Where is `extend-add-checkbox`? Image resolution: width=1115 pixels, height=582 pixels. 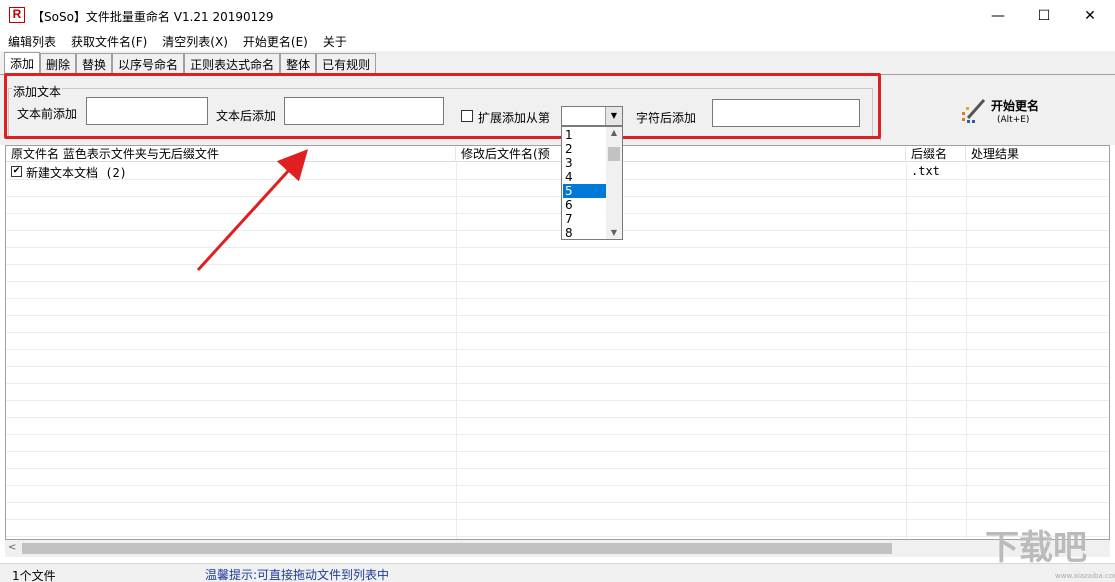 extend-add-checkbox is located at coordinates (467, 116).